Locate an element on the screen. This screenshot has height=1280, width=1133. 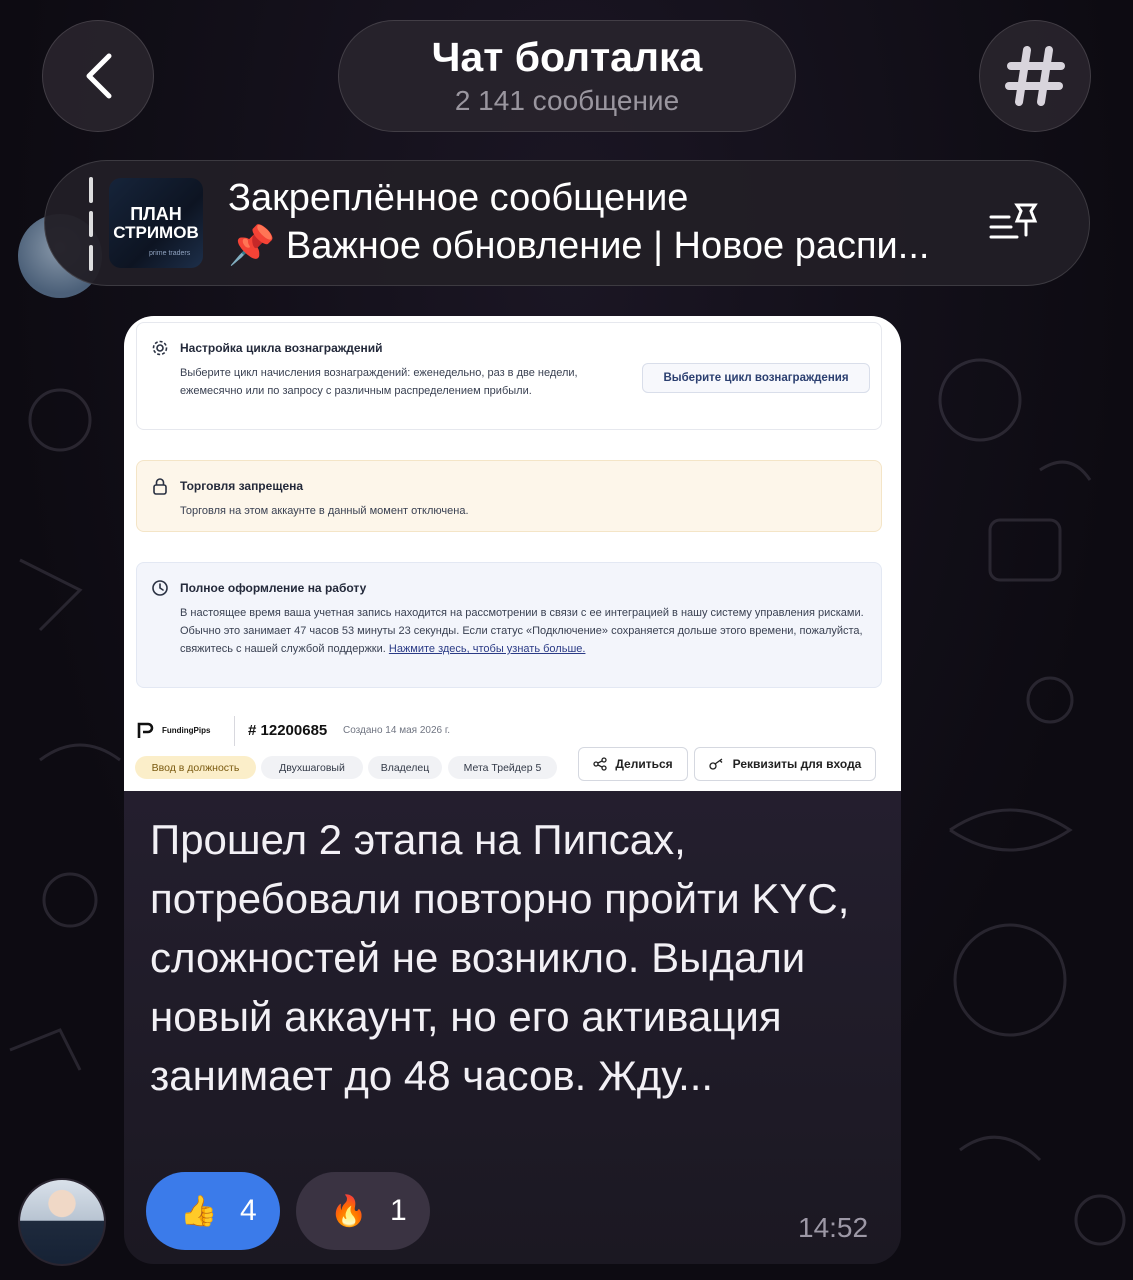
created-date: Создано 14 мая 2026 г. is located at coordinates (397, 730).